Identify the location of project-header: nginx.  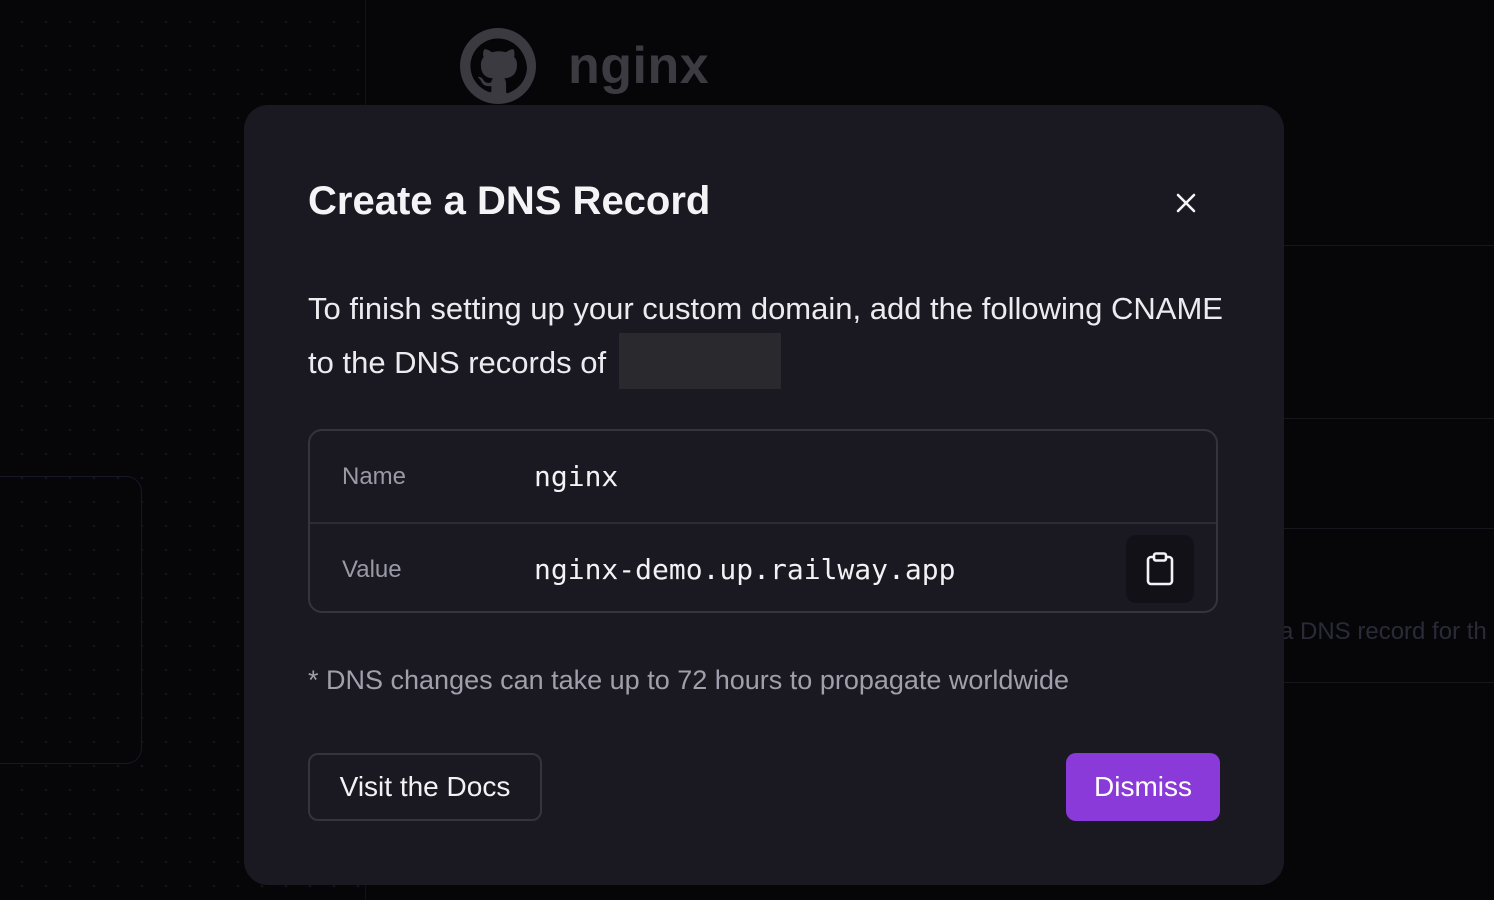
(584, 66).